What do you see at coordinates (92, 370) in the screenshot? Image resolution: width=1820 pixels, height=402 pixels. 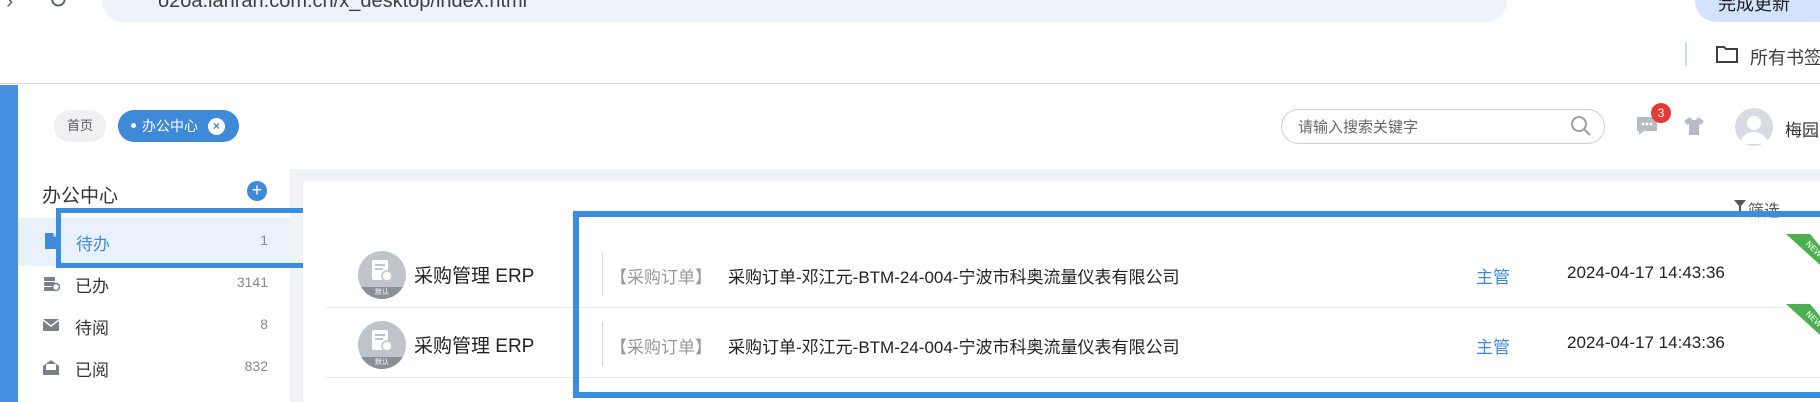 I see `sidebar-item-label: 已阅` at bounding box center [92, 370].